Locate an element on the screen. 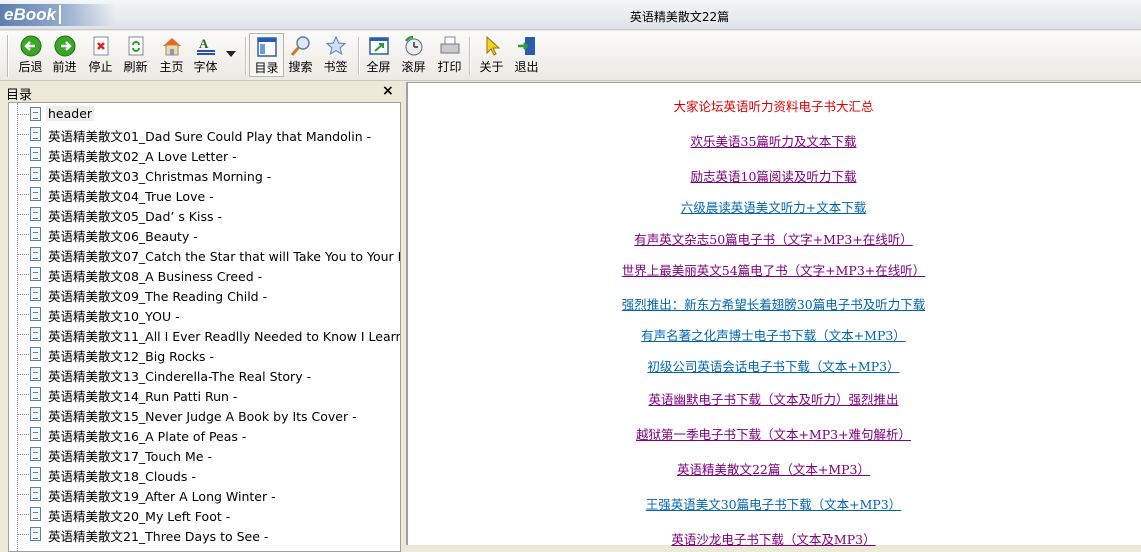 The image size is (1141, 552). tree-item: header is located at coordinates (204, 114).